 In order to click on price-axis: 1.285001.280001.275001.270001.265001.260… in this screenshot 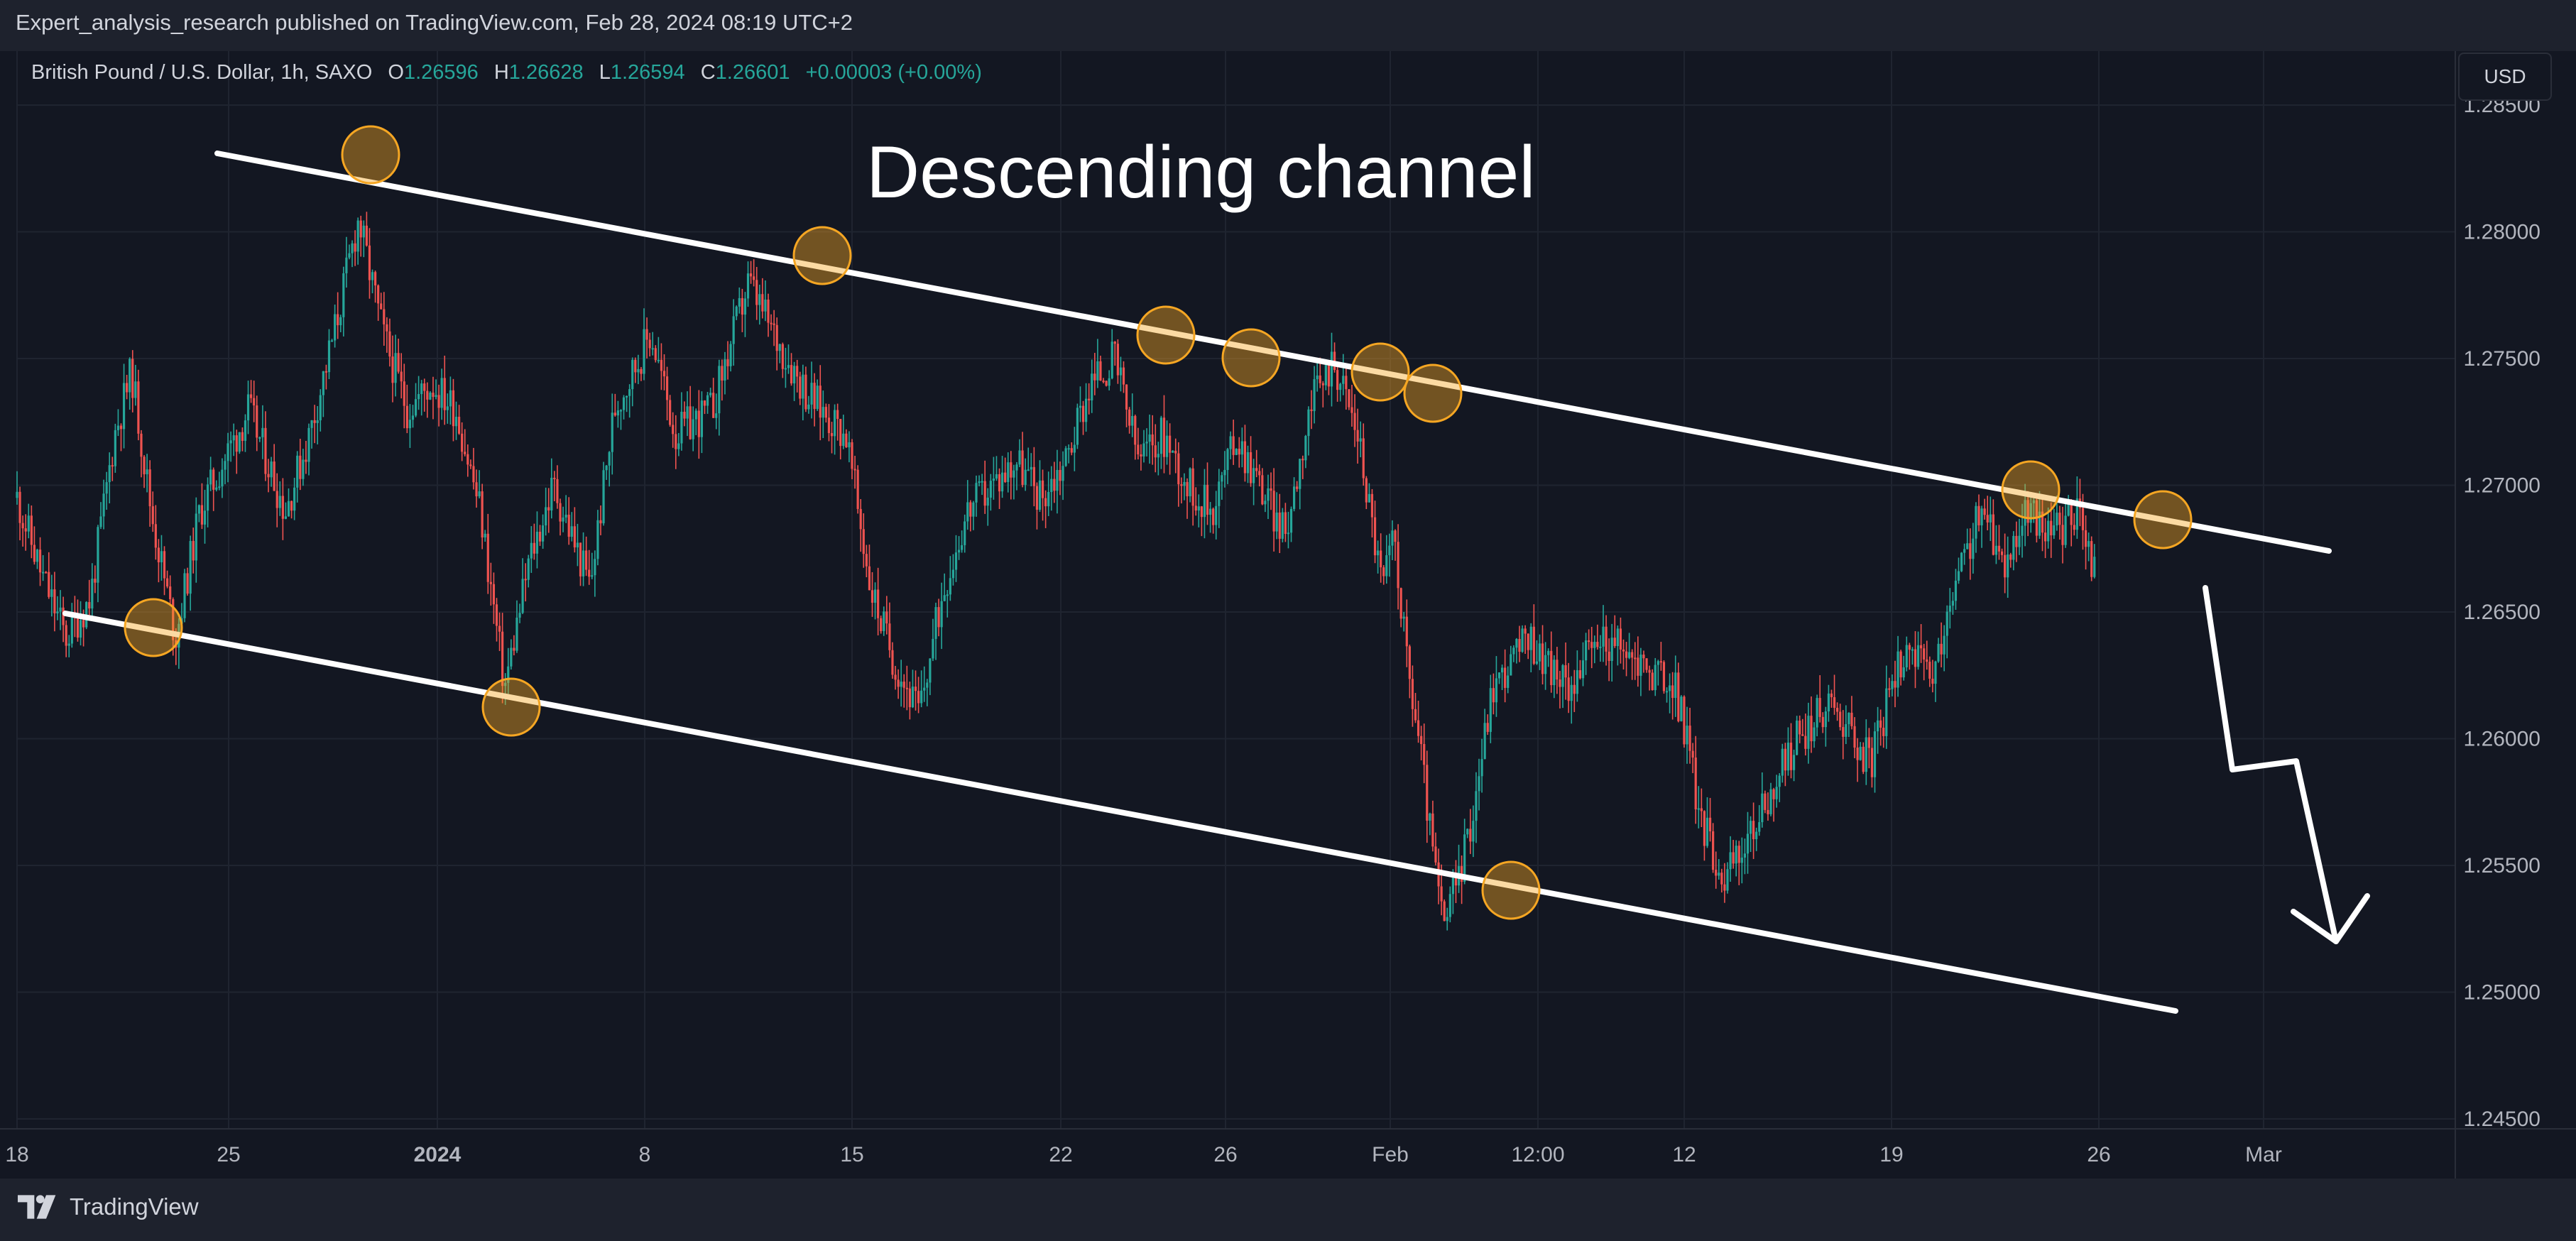, I will do `click(2497, 615)`.